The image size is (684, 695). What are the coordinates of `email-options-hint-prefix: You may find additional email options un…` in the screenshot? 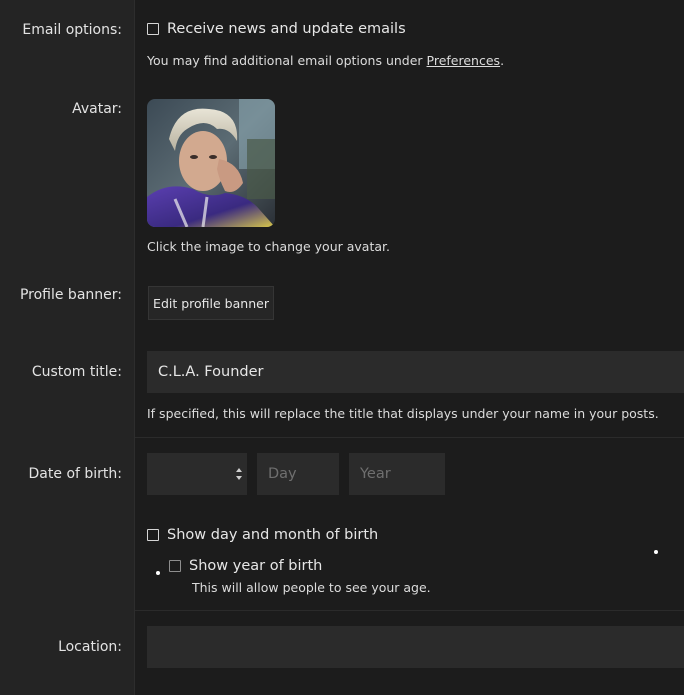 It's located at (287, 60).